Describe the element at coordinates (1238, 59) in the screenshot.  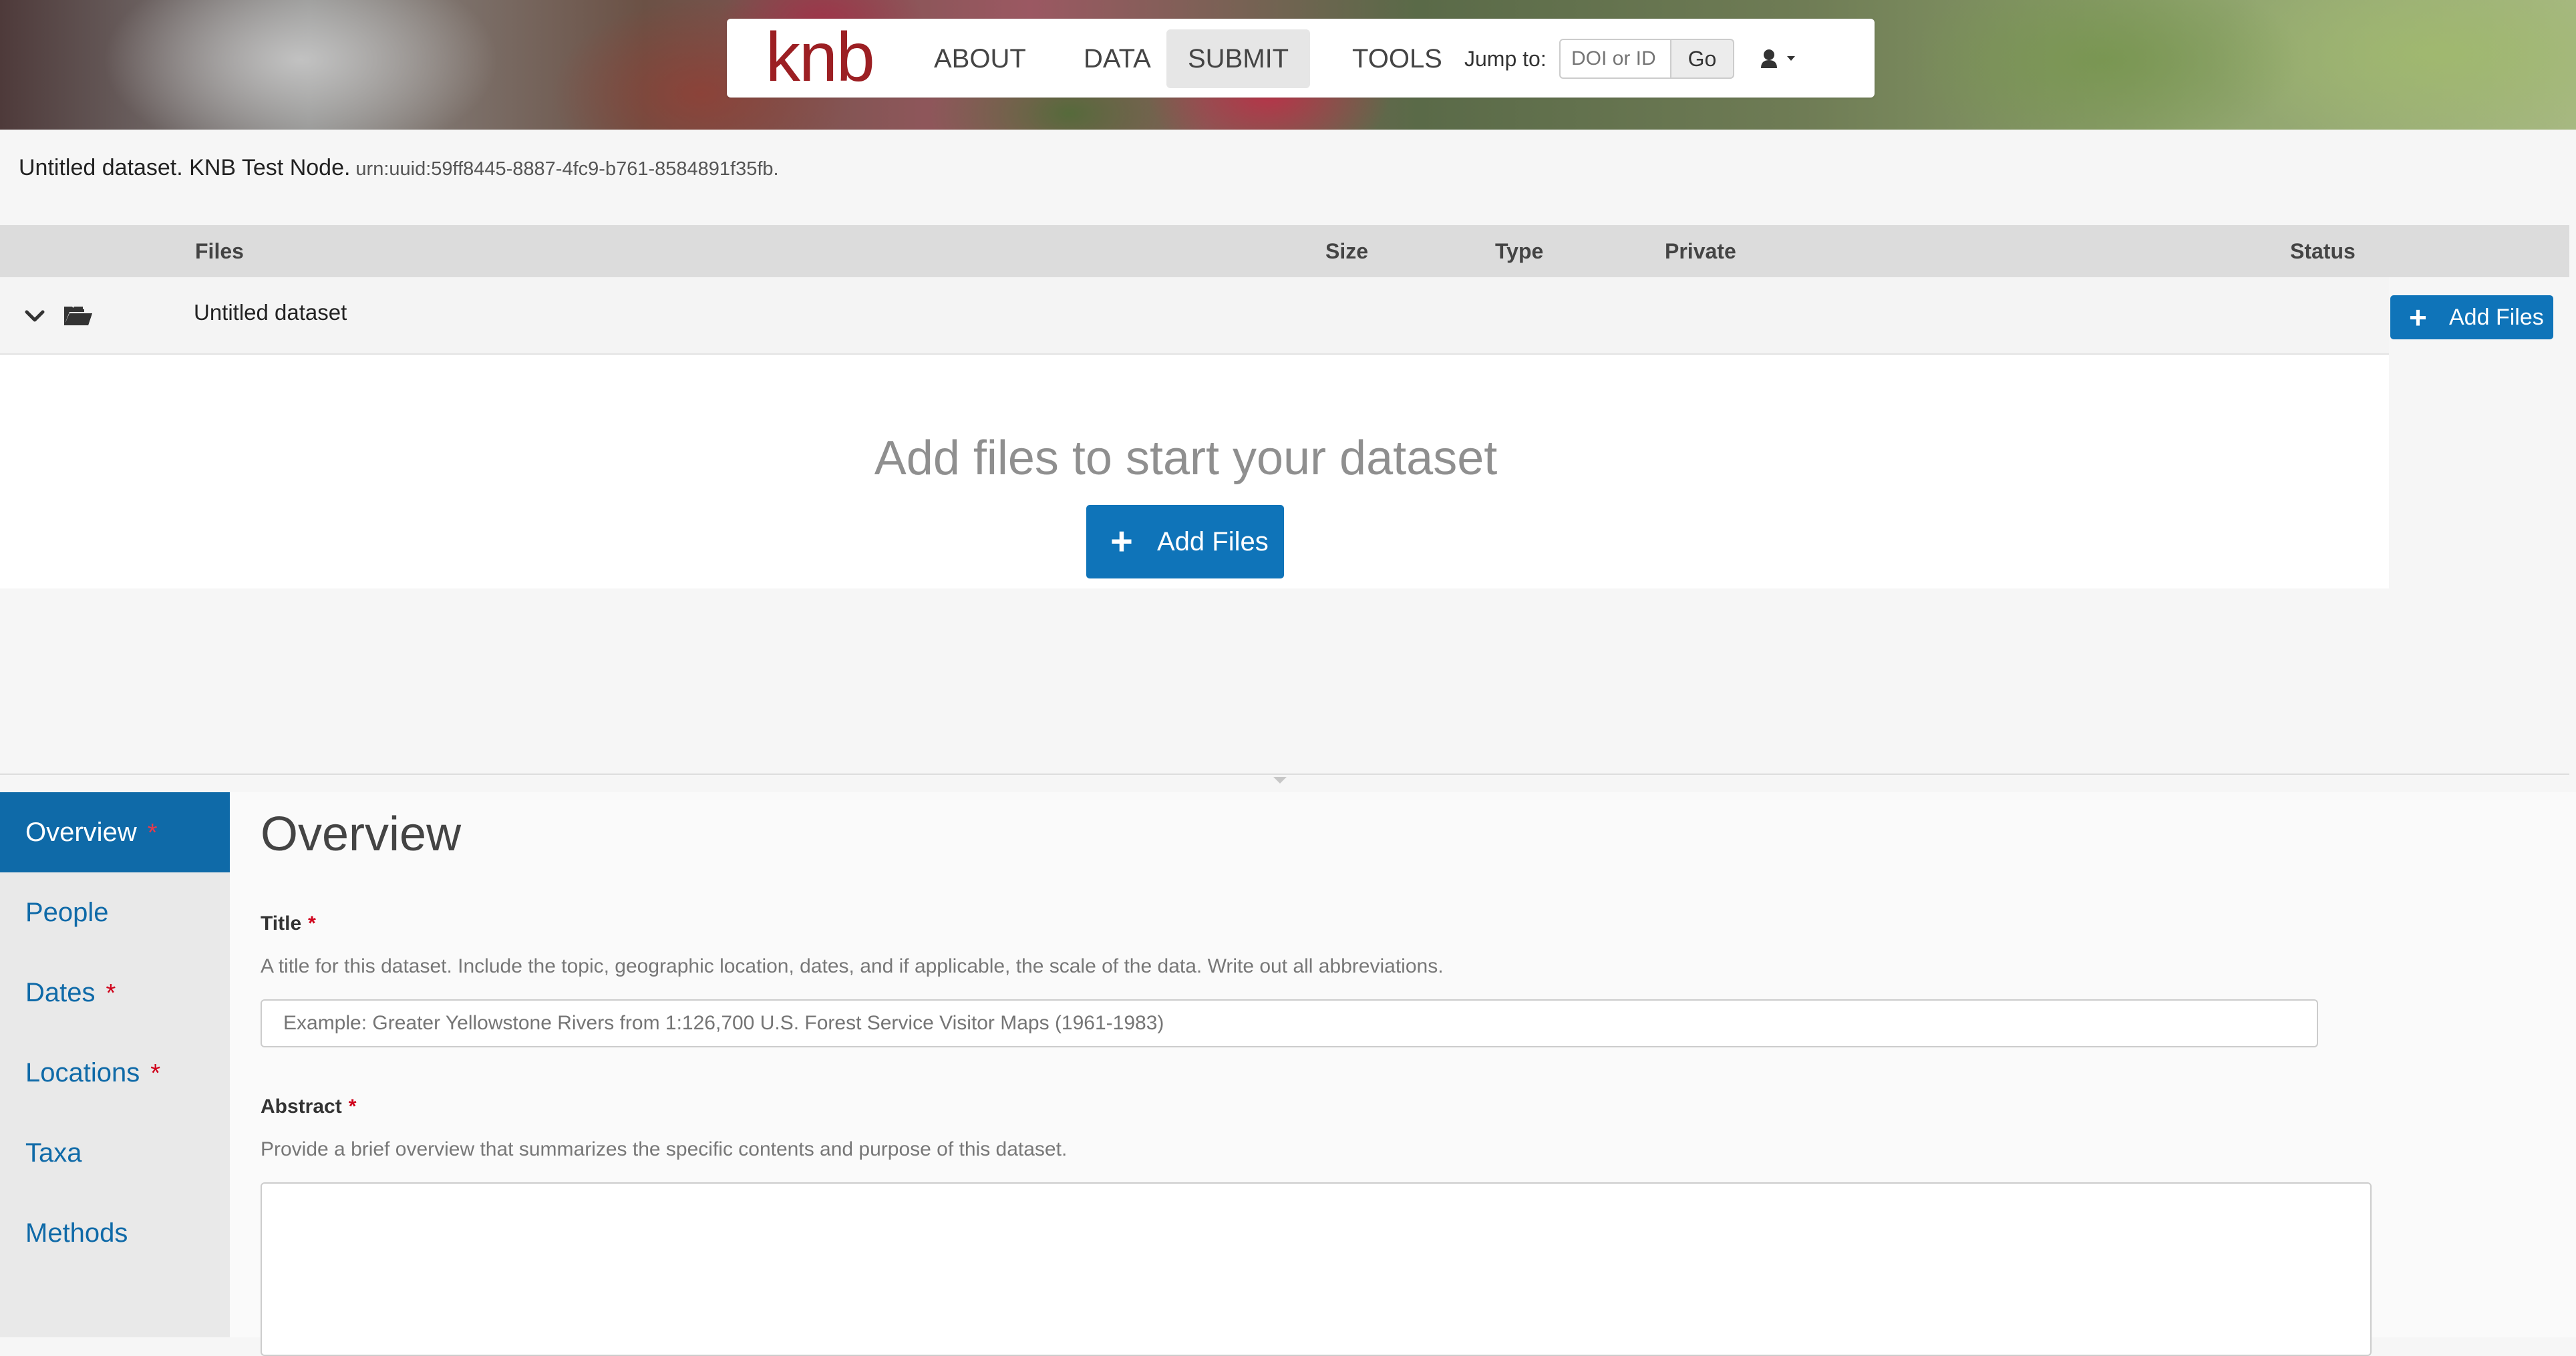
I see `nav-submit: SUBMIT` at that location.